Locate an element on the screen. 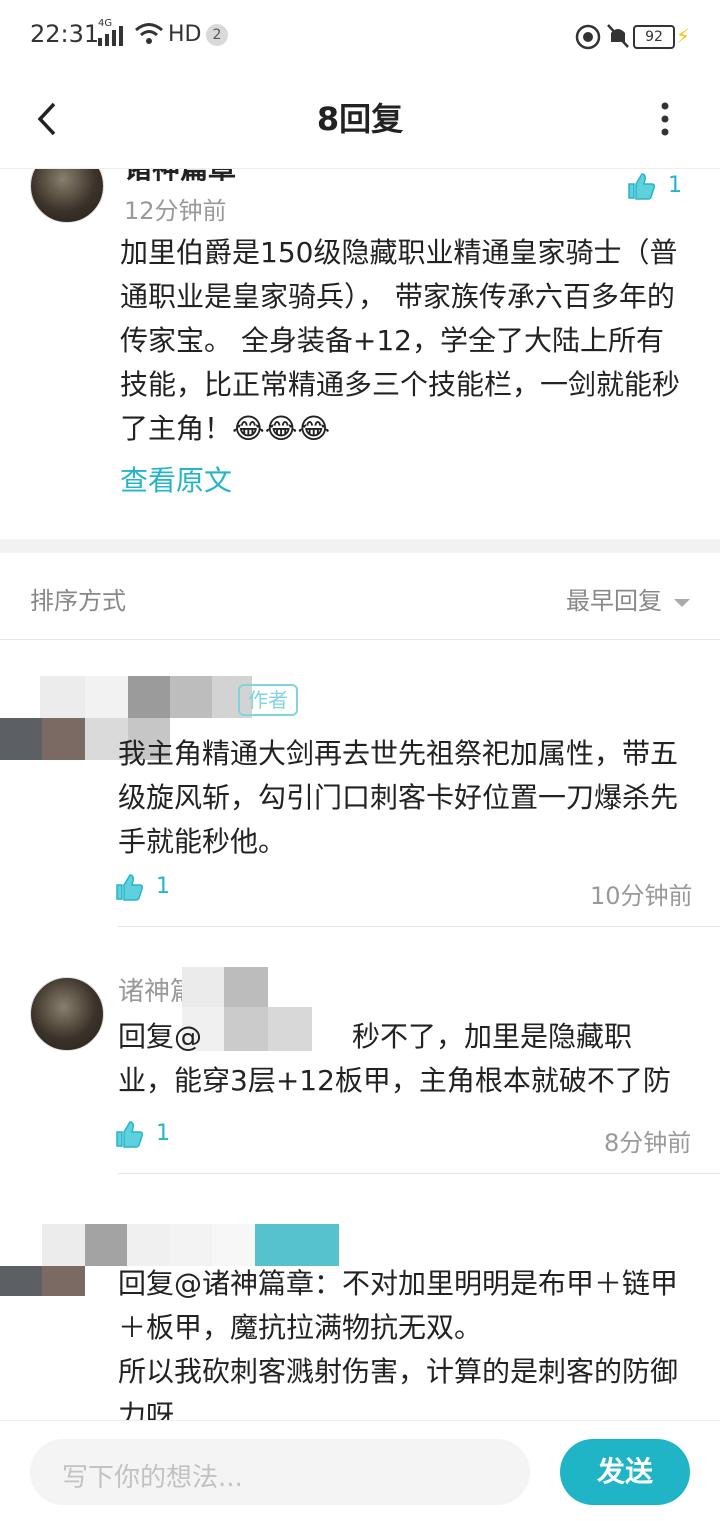  more-vertical-icon is located at coordinates (665, 119).